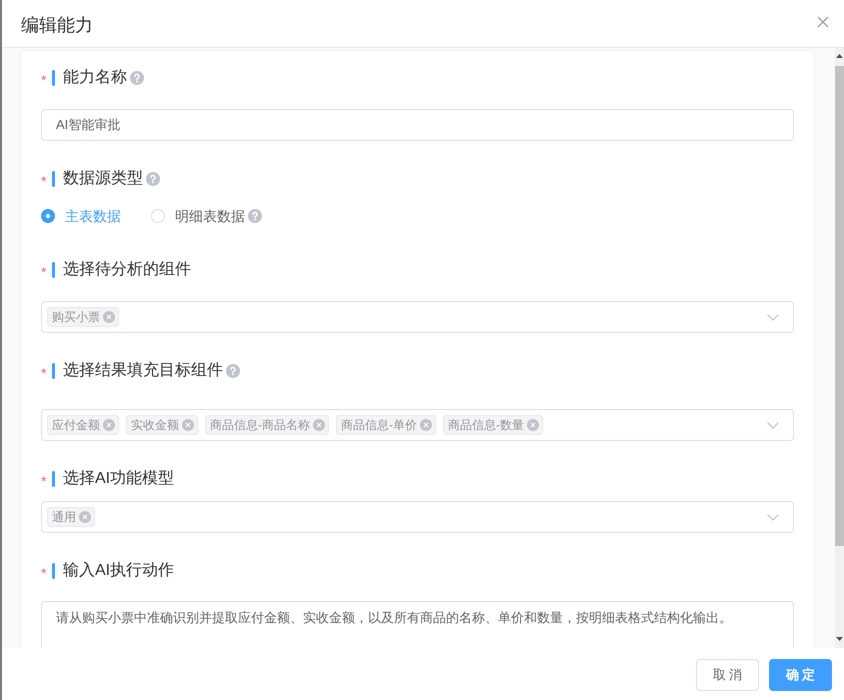 This screenshot has width=844, height=700. Describe the element at coordinates (417, 425) in the screenshot. I see `select-field: 应付金额 实收金额 商品信息-商品名称 商品信息-单价 商品信息-数量` at that location.